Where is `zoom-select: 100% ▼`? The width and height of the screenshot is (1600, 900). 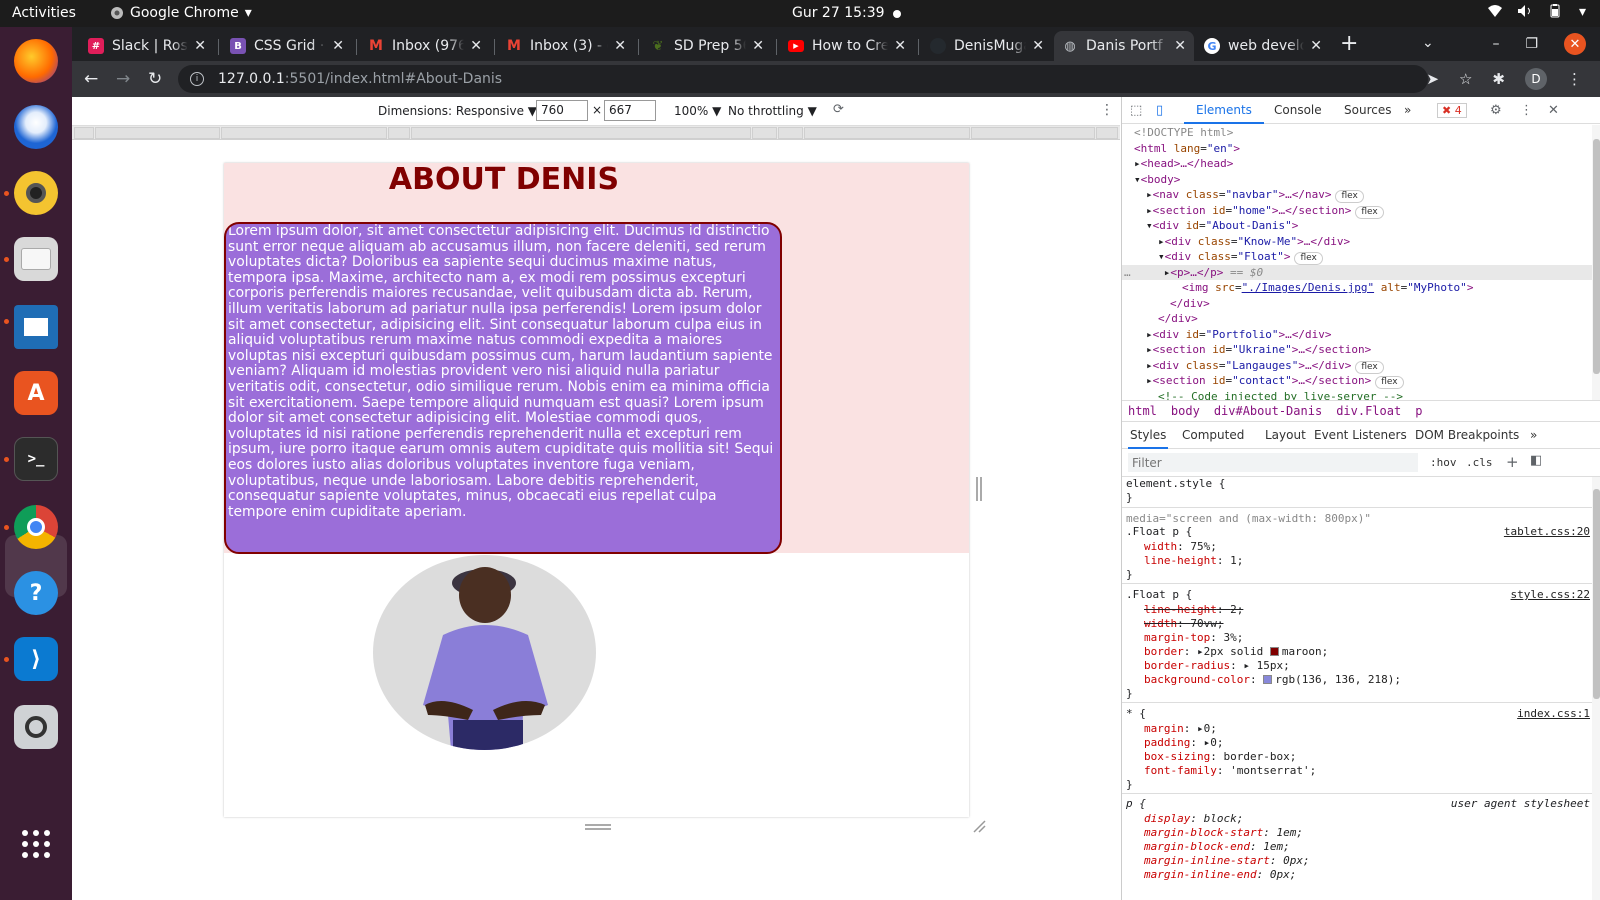
zoom-select: 100% ▼ is located at coordinates (697, 111).